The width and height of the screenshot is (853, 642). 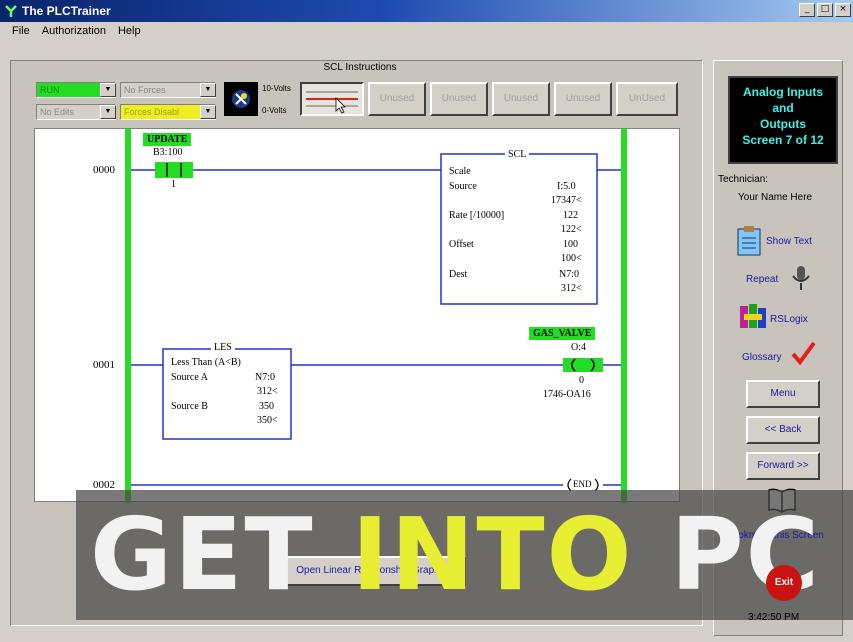 What do you see at coordinates (168, 152) in the screenshot?
I see `contact-address: B3:100` at bounding box center [168, 152].